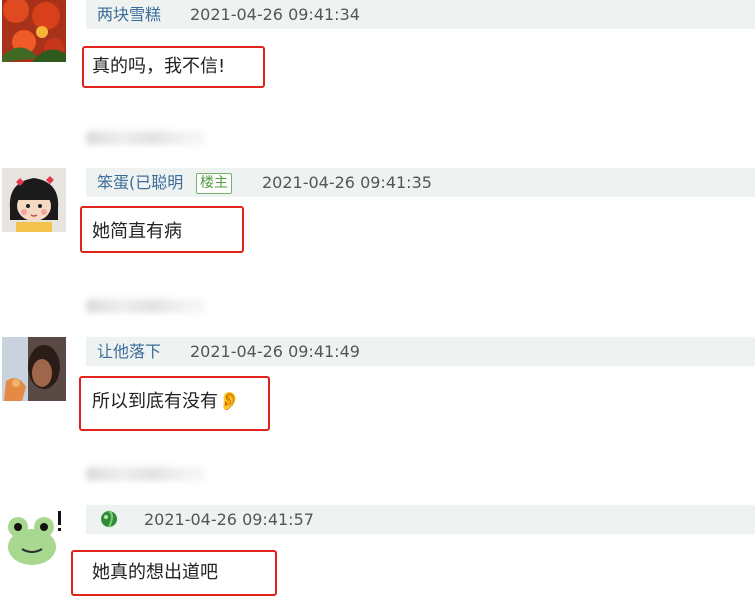 The image size is (755, 603). What do you see at coordinates (347, 182) in the screenshot?
I see `comment-timestamp: 2021-04-26 09:41:35` at bounding box center [347, 182].